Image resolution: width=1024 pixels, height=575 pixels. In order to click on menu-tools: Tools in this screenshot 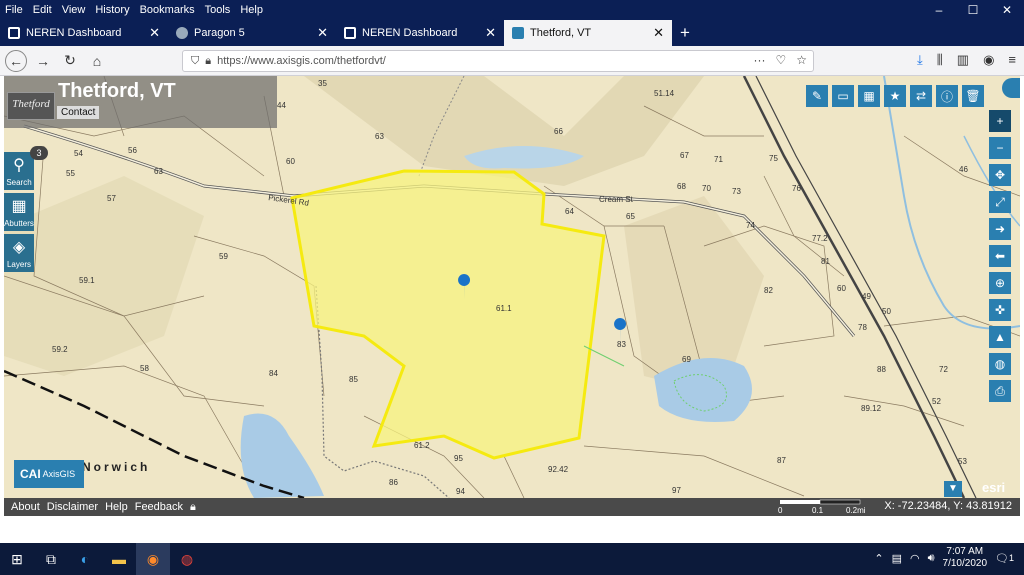, I will do `click(218, 10)`.